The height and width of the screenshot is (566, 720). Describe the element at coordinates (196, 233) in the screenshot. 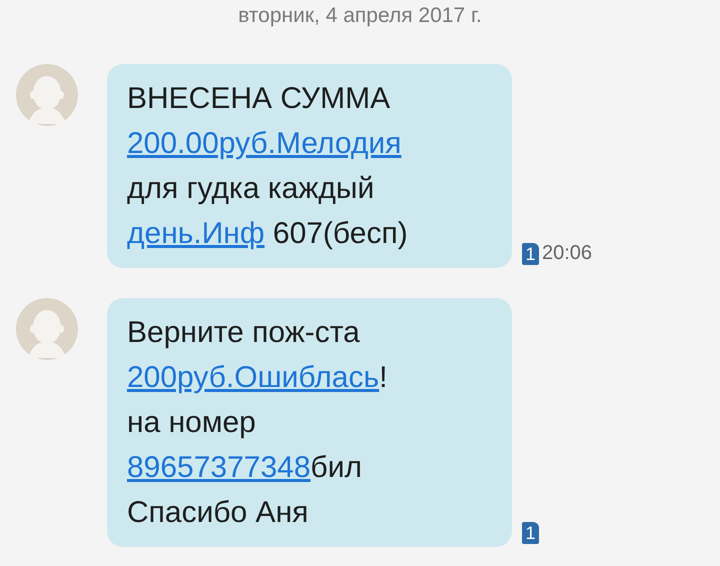

I see `message-link: день.Инф` at that location.